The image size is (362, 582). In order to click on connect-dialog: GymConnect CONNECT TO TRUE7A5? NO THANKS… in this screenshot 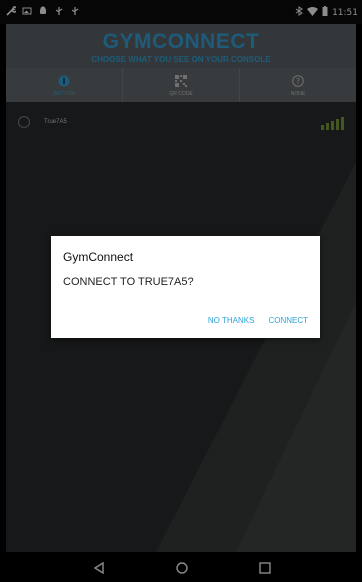, I will do `click(185, 287)`.